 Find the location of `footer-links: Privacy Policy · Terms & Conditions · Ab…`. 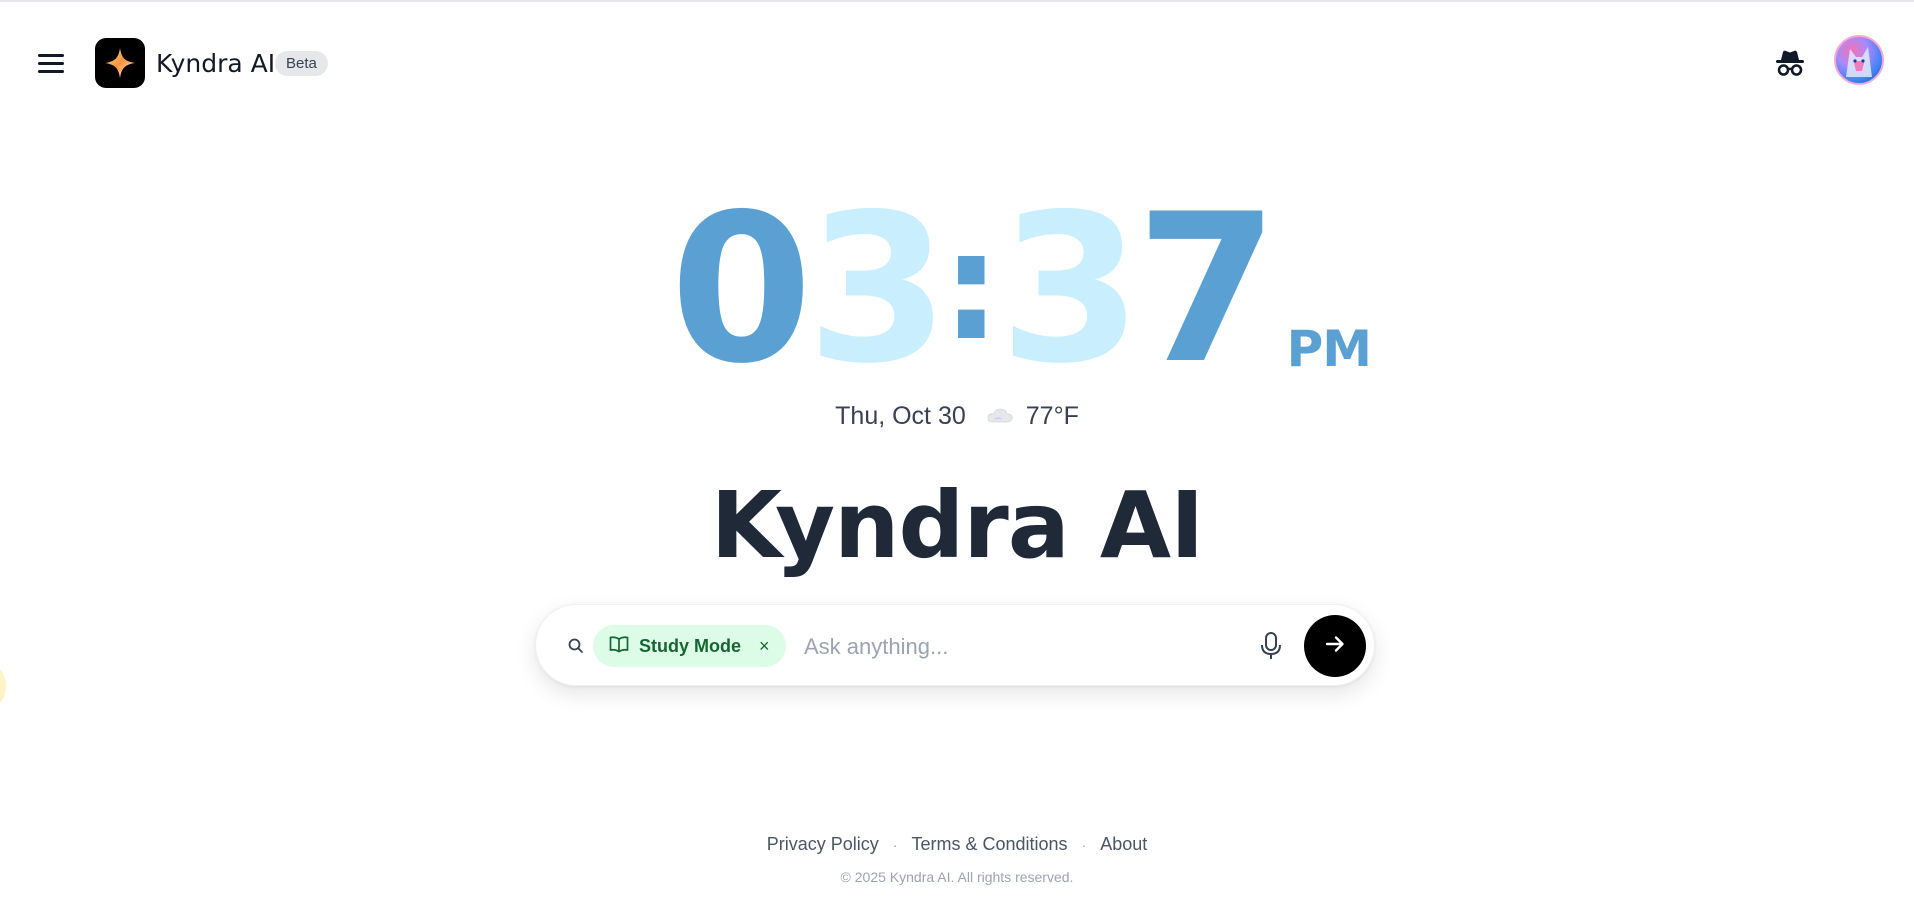

footer-links: Privacy Policy · Terms & Conditions · Ab… is located at coordinates (957, 844).